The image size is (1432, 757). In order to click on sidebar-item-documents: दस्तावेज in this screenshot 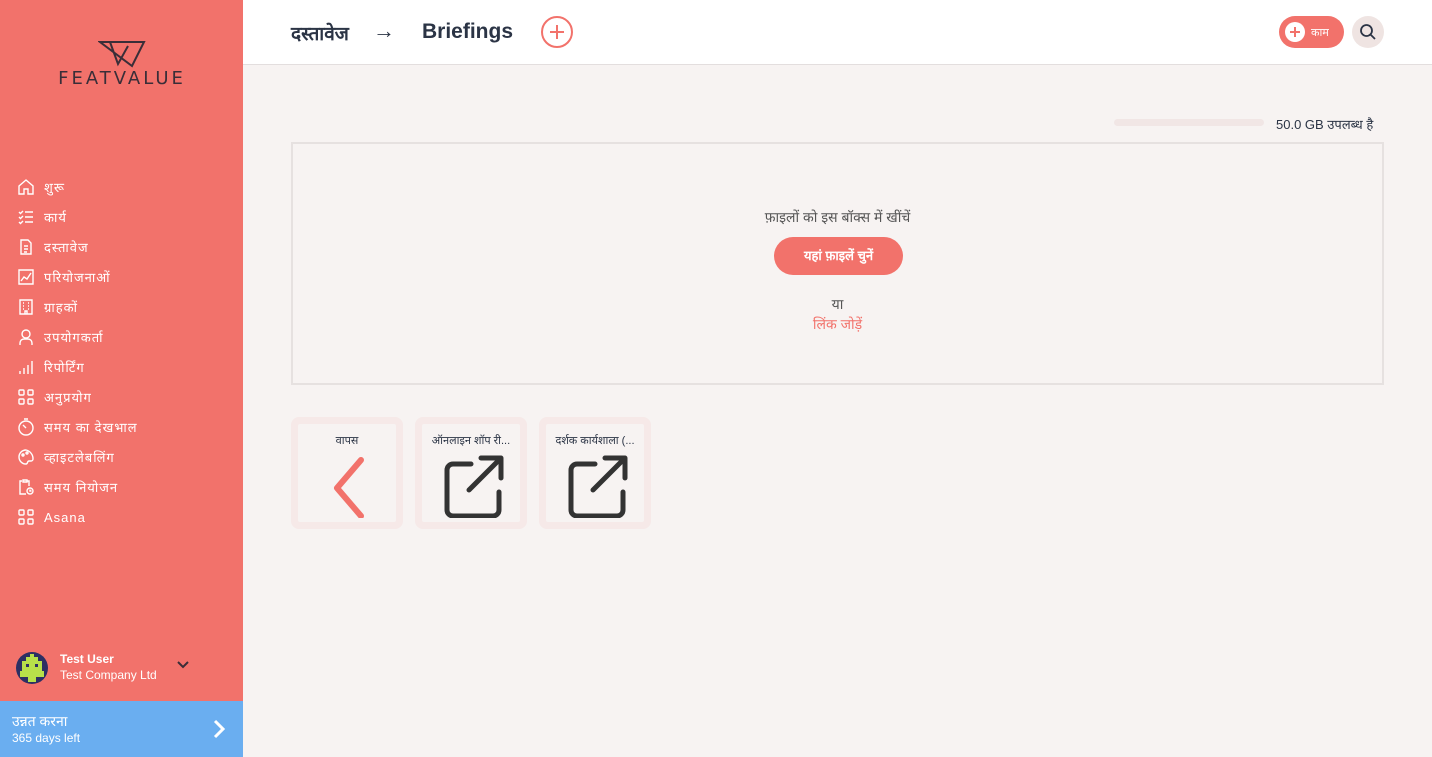, I will do `click(126, 247)`.